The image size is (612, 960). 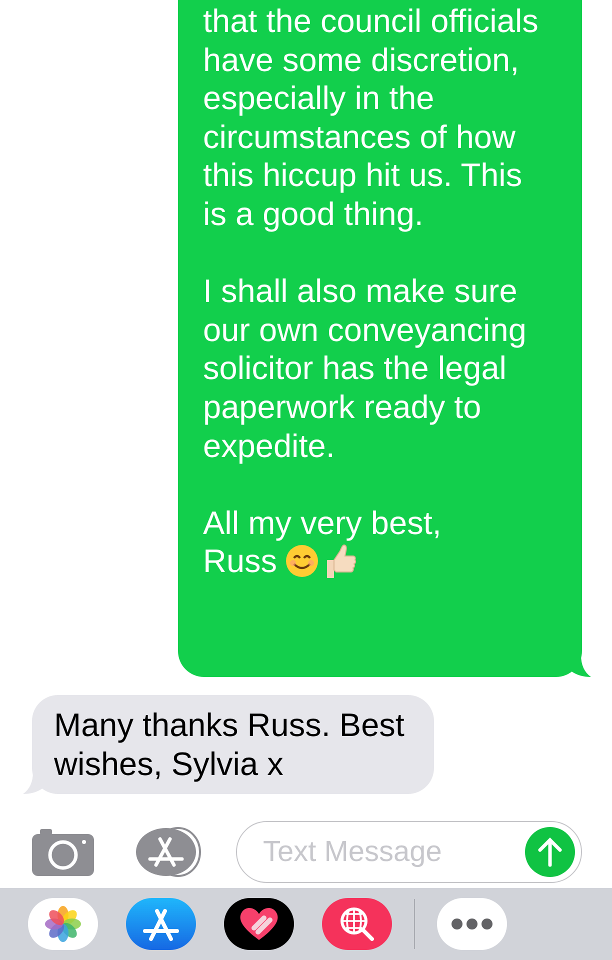 I want to click on message-text: expedite., so click(x=269, y=446).